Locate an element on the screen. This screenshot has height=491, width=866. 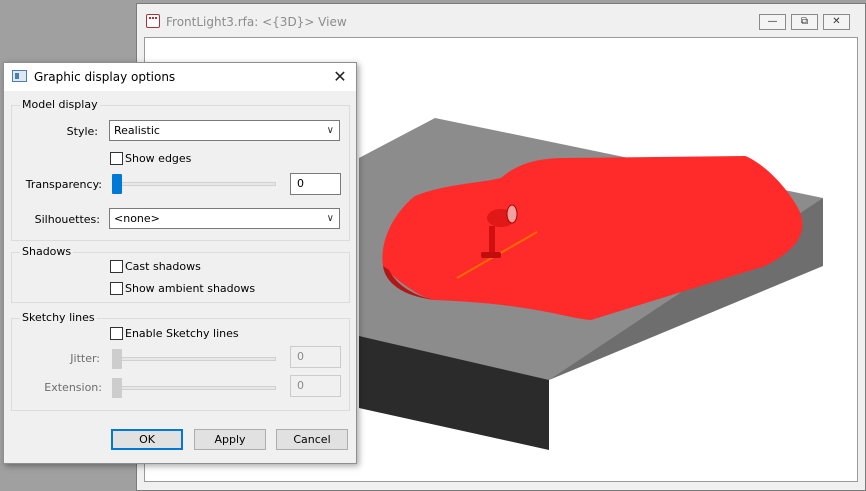
extension-input: 0 is located at coordinates (315, 386).